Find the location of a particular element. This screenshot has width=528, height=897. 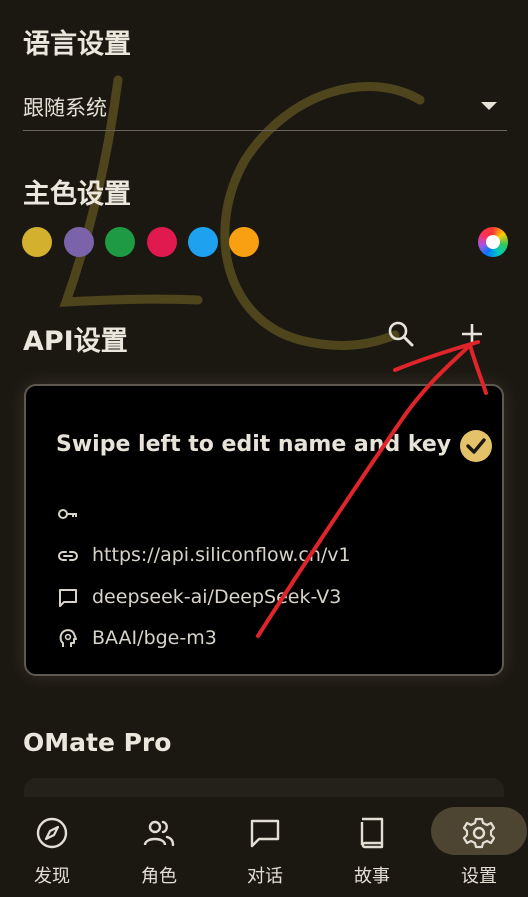

nav-tab-settings: 设置 is located at coordinates (477, 847).